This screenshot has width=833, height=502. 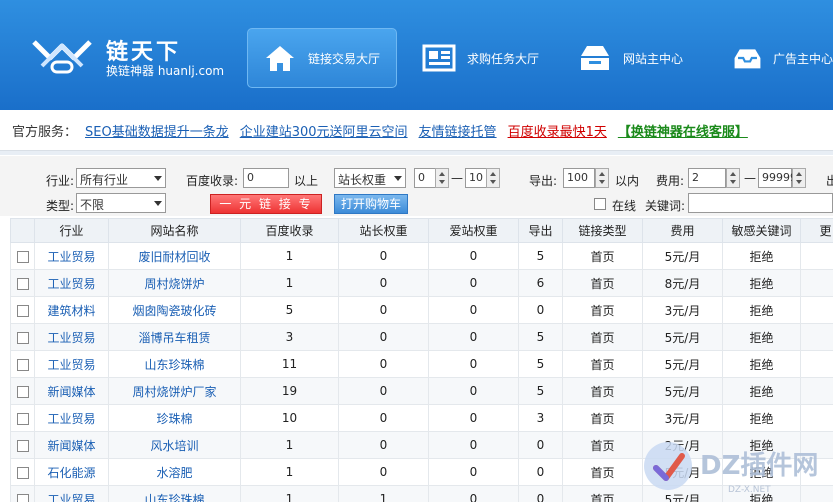 What do you see at coordinates (174, 230) in the screenshot?
I see `header-site-name: 网站名称` at bounding box center [174, 230].